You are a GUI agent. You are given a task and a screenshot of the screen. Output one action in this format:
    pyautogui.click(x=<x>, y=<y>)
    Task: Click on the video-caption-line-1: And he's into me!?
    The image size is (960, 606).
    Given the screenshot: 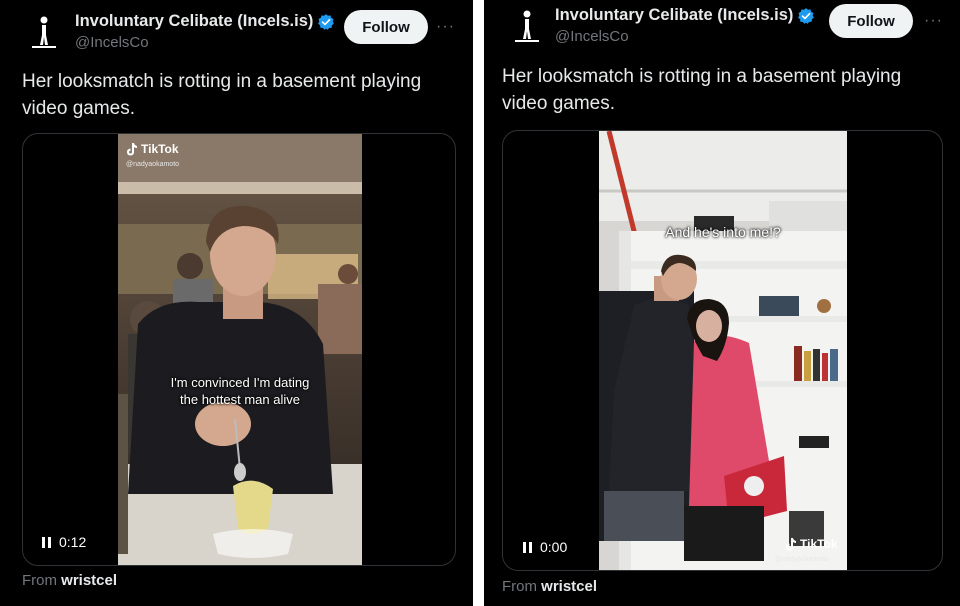 What is the action you would take?
    pyautogui.click(x=723, y=232)
    